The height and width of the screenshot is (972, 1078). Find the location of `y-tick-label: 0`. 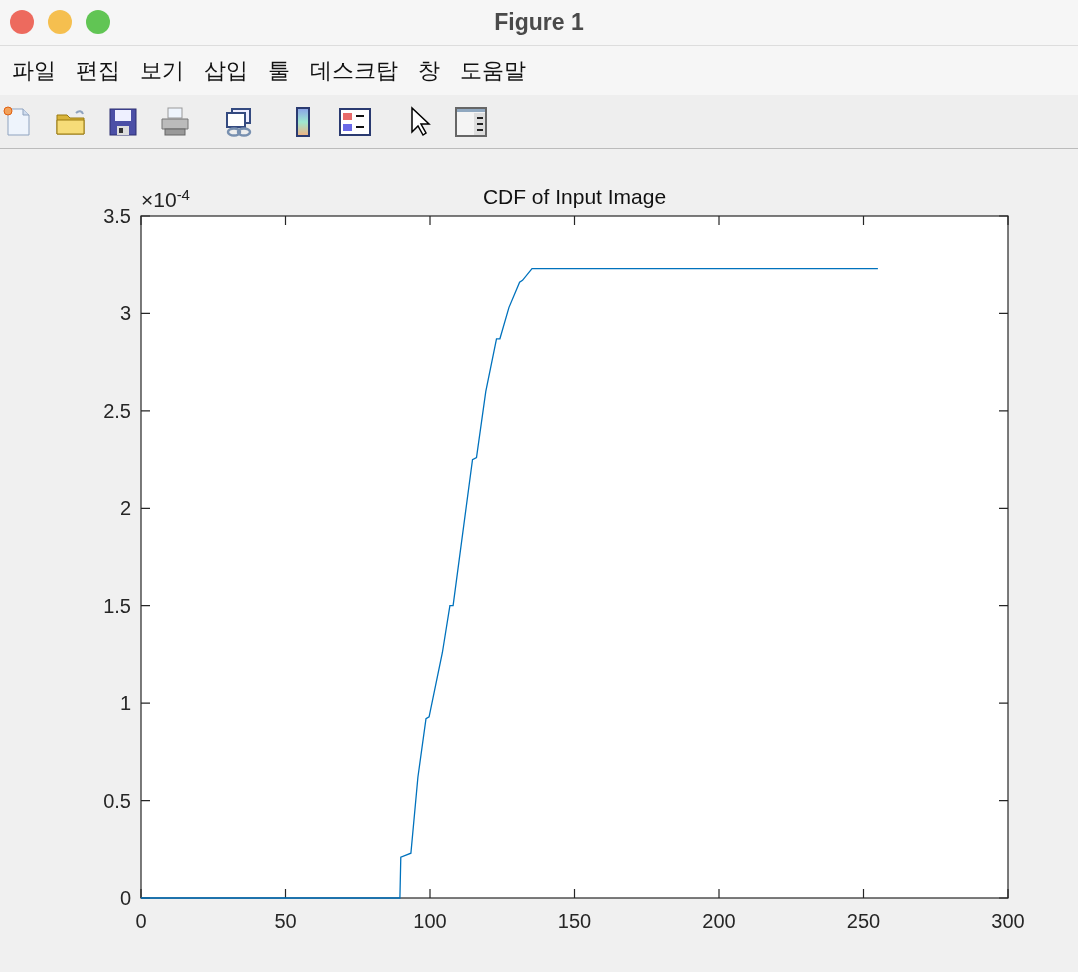

y-tick-label: 0 is located at coordinates (125, 898).